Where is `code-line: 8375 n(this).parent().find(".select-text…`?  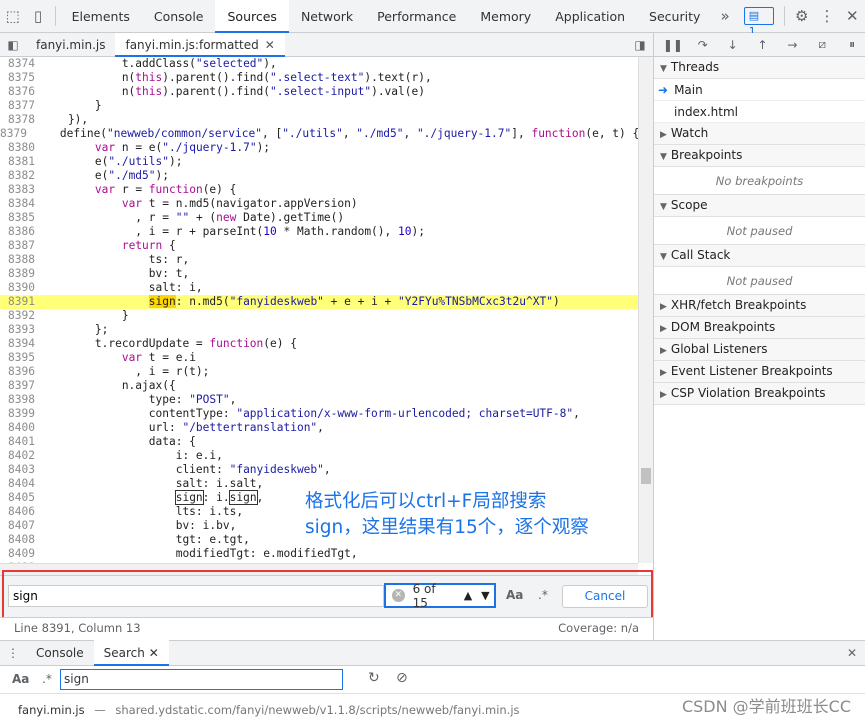 code-line: 8375 n(this).parent().find(".select-text… is located at coordinates (319, 78).